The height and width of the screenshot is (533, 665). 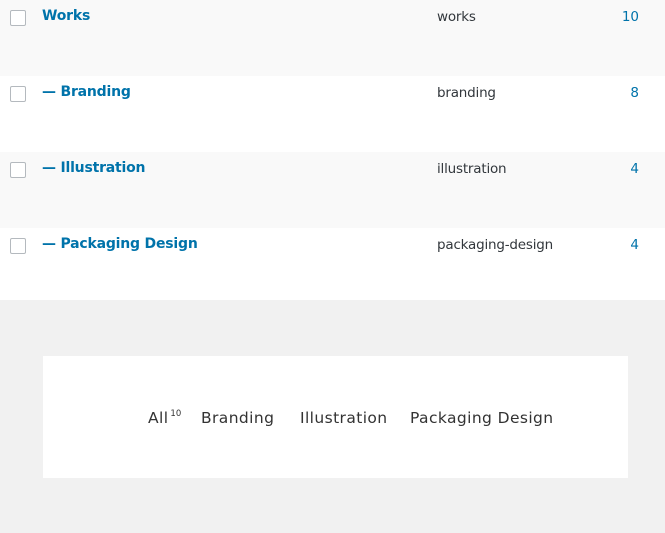 I want to click on filter-all: All 10, so click(x=164, y=418).